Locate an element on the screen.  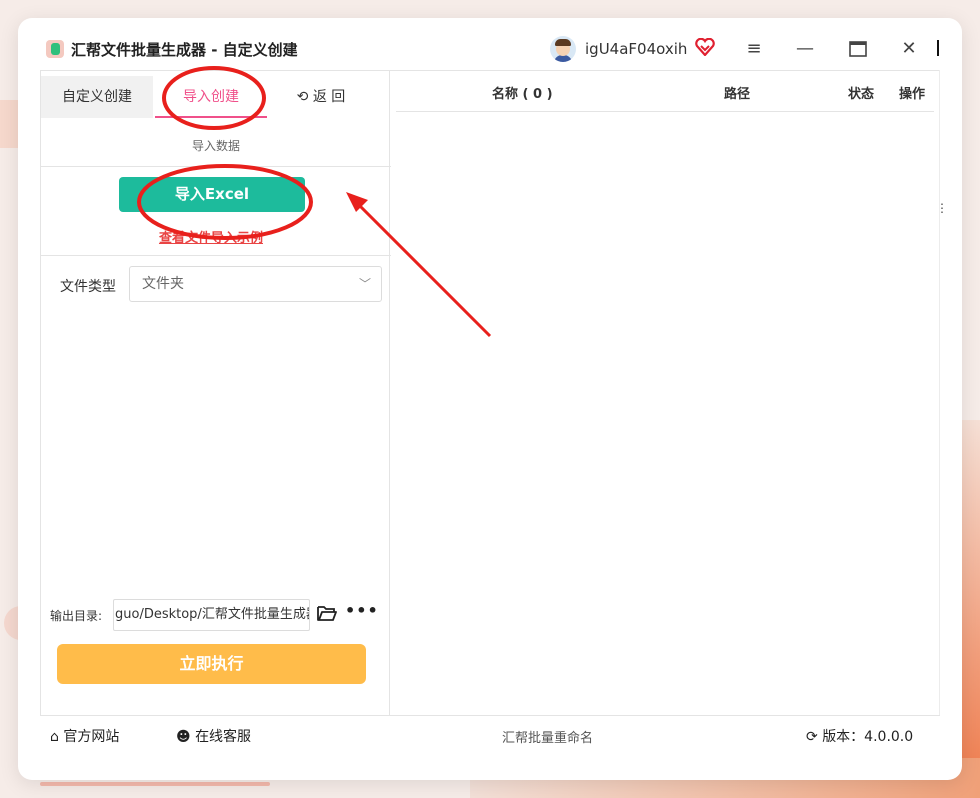
username-label: igU4aF04oxih is located at coordinates (636, 49).